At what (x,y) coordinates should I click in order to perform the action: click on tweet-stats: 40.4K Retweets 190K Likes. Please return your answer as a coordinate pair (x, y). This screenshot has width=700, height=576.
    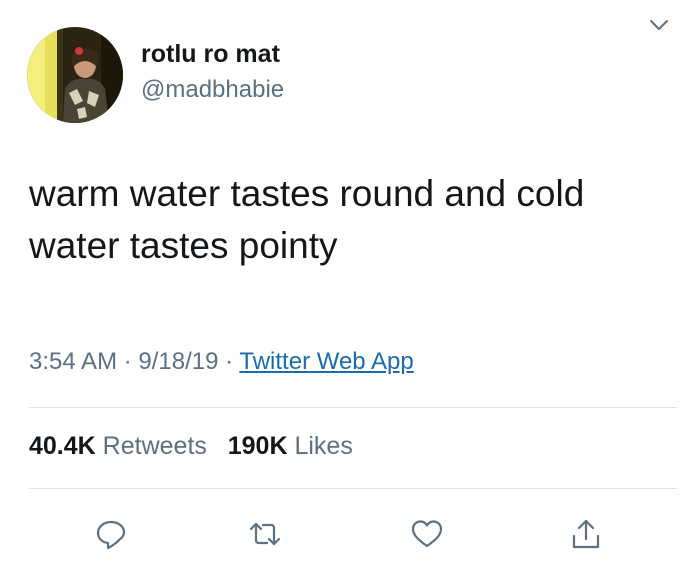
    Looking at the image, I should click on (191, 446).